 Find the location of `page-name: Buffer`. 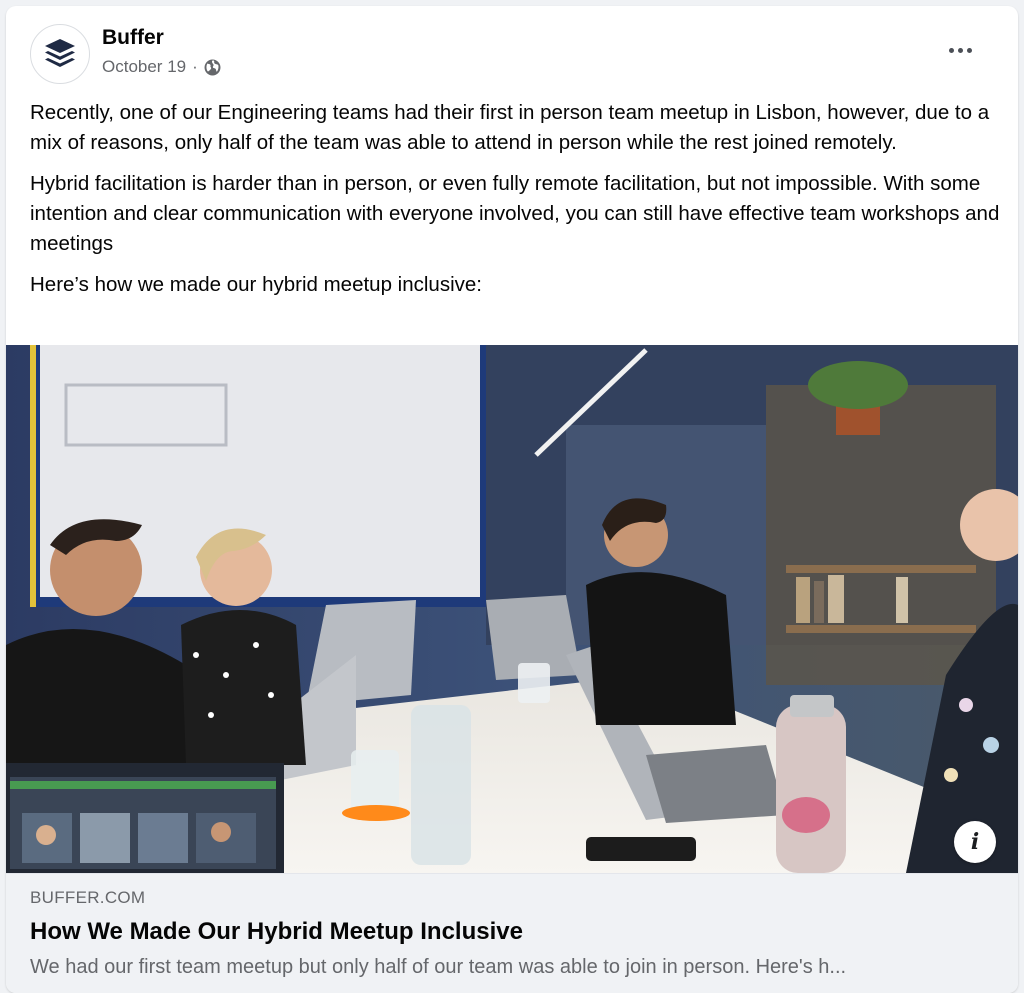

page-name: Buffer is located at coordinates (133, 38).